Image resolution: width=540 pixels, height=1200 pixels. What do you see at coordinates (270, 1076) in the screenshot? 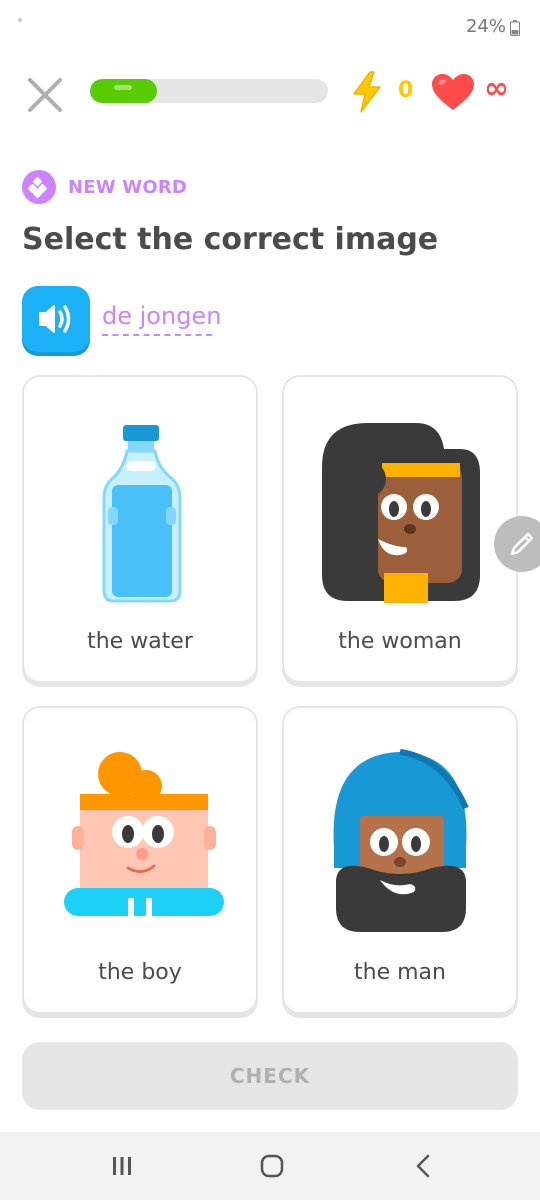
I see `check-button: CHECK` at bounding box center [270, 1076].